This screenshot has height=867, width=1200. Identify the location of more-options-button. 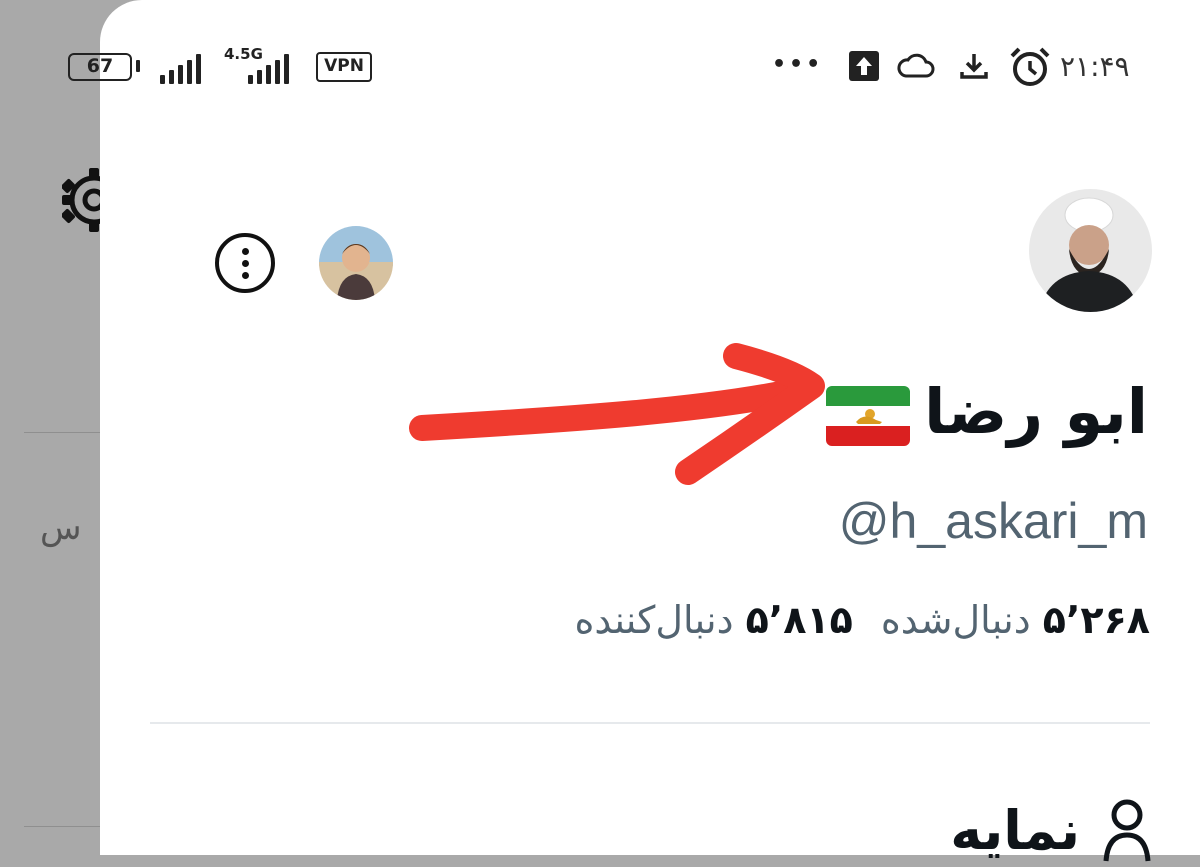
(245, 263).